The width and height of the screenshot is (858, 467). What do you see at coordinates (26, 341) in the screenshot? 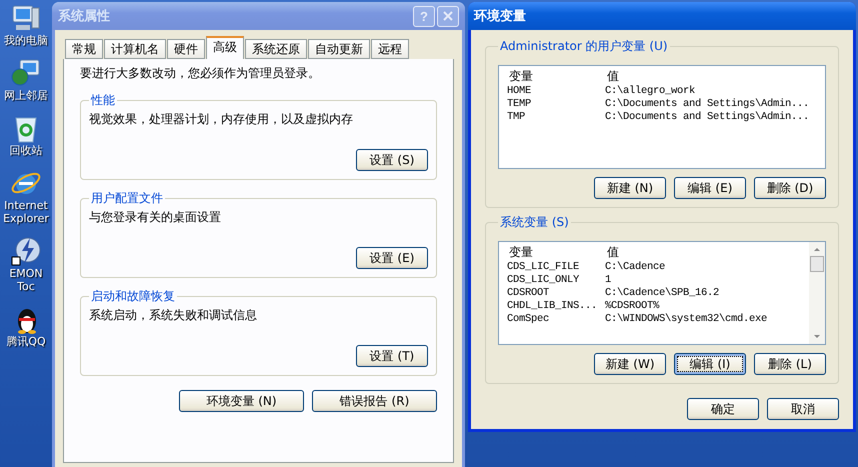
I see `desktop-icon-label: 腾讯QQ` at bounding box center [26, 341].